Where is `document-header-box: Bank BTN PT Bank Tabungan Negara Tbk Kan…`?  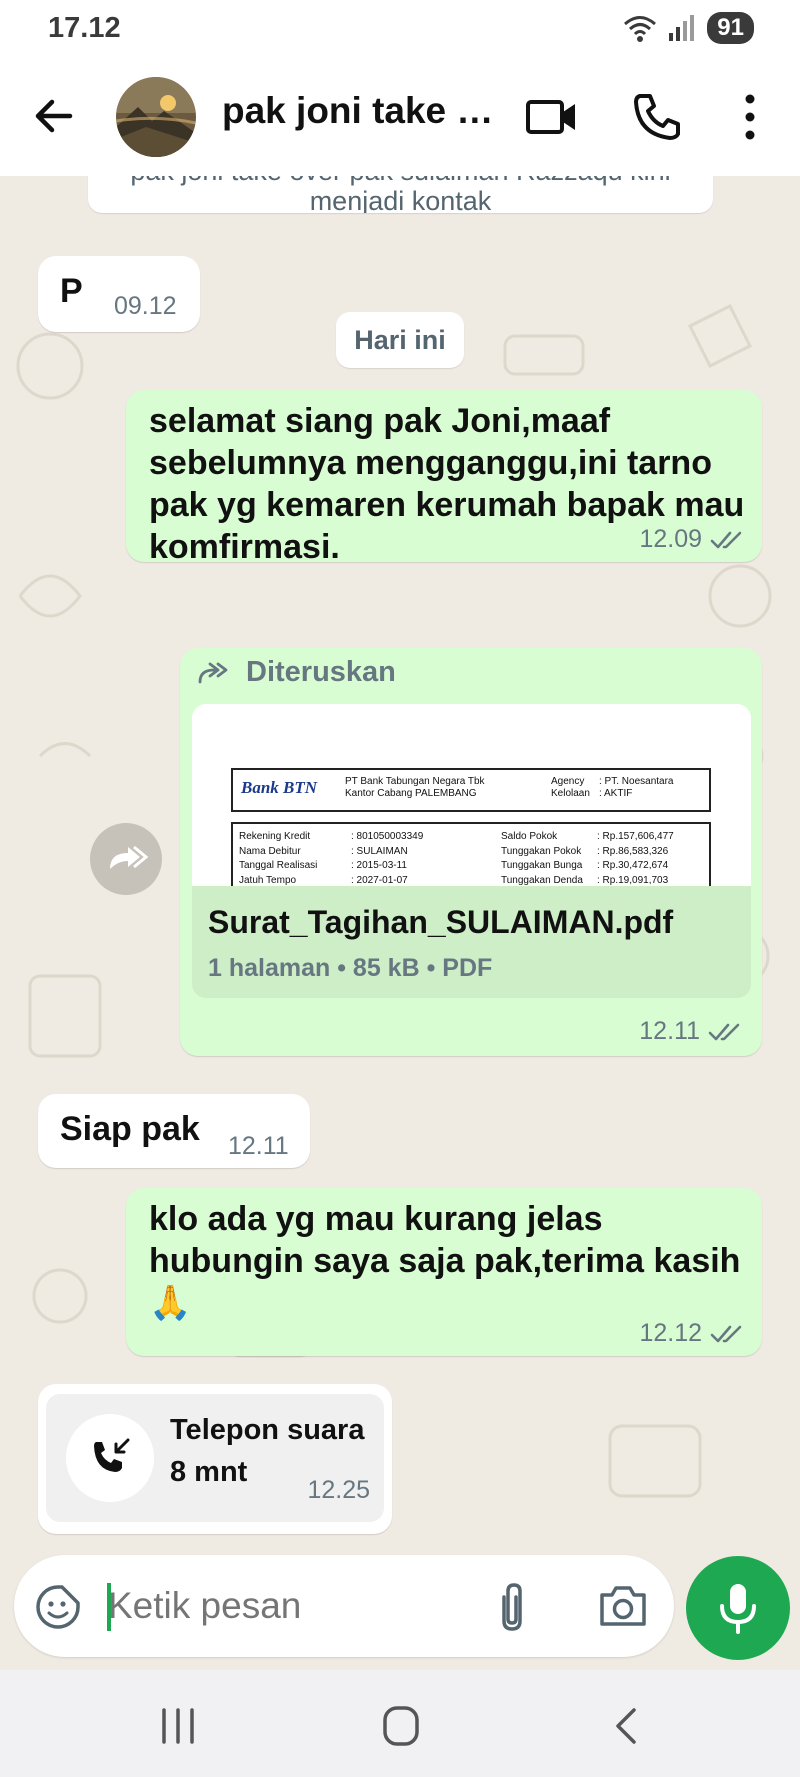
document-header-box: Bank BTN PT Bank Tabungan Negara Tbk Kan… is located at coordinates (471, 790).